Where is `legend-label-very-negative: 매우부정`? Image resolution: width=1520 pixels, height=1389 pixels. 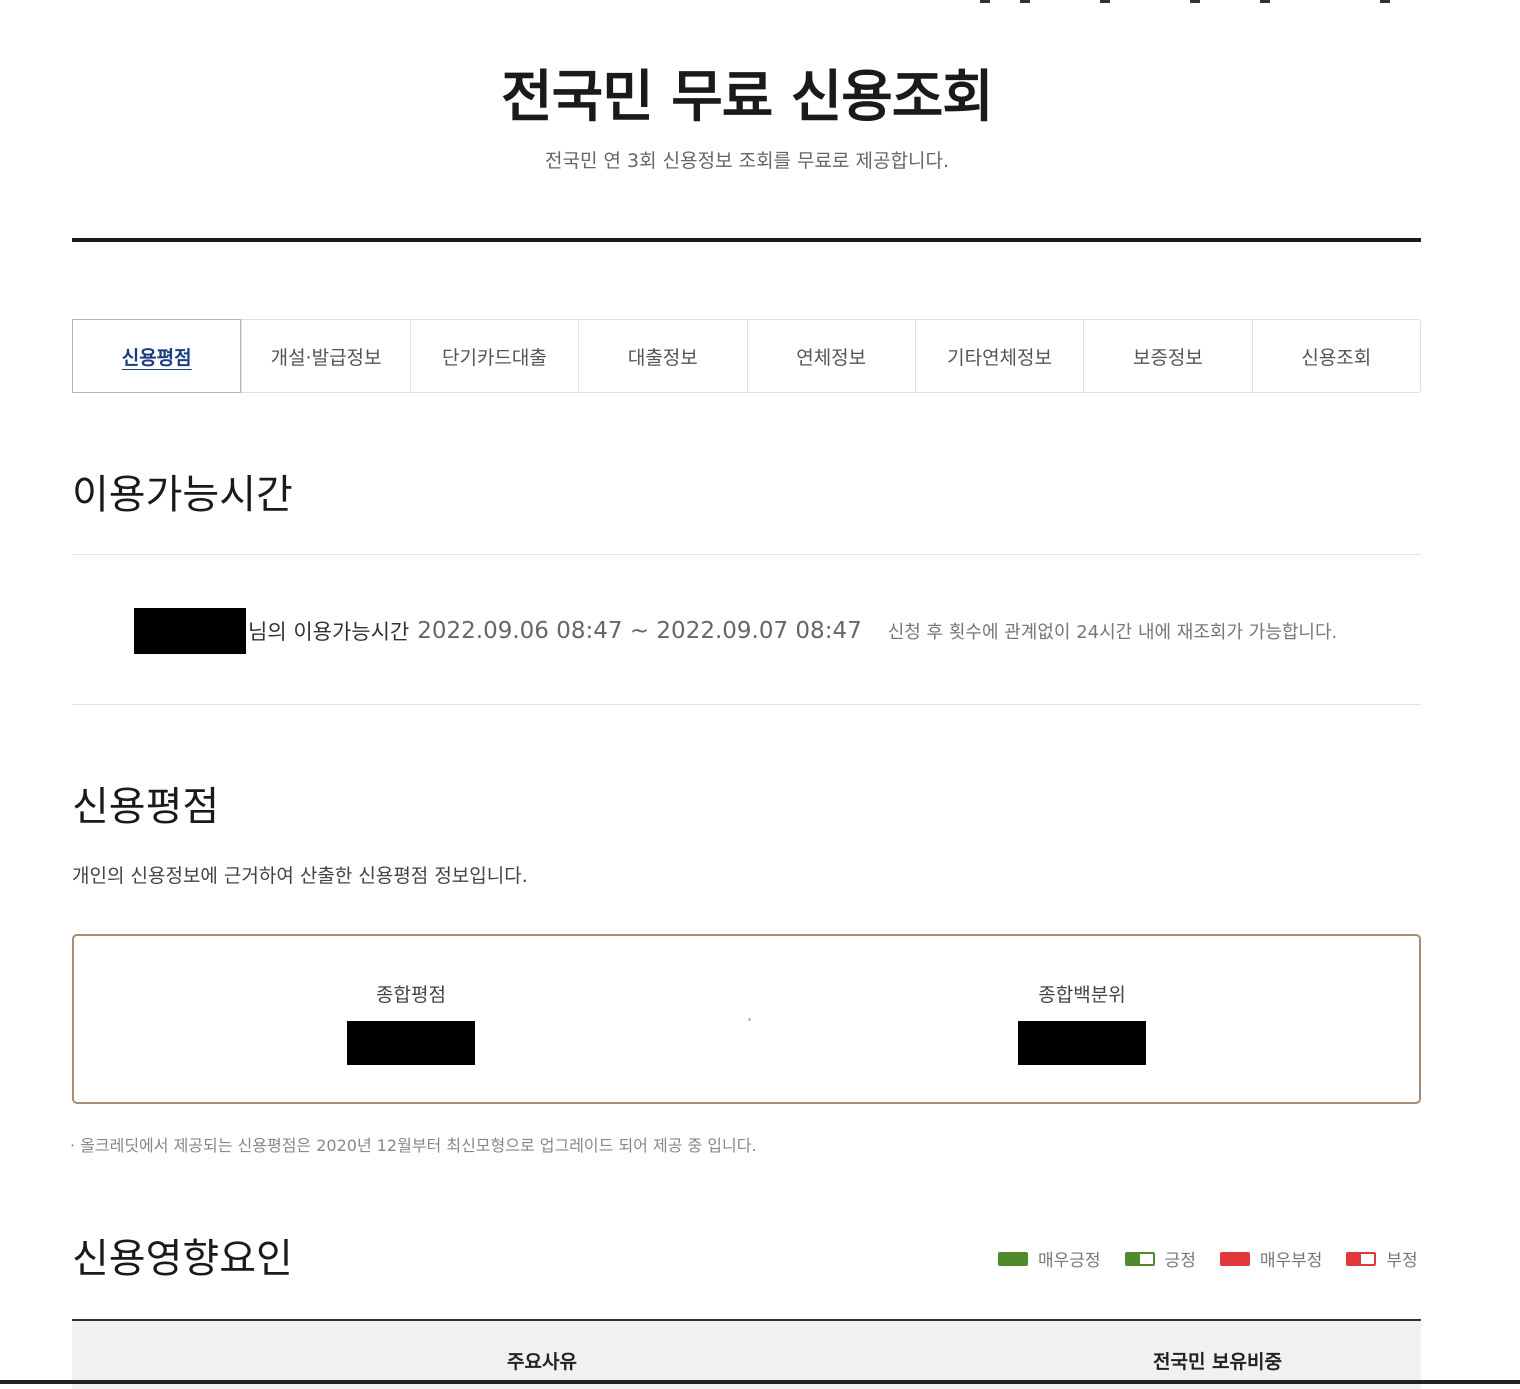
legend-label-very-negative: 매우부정 is located at coordinates (1291, 1261).